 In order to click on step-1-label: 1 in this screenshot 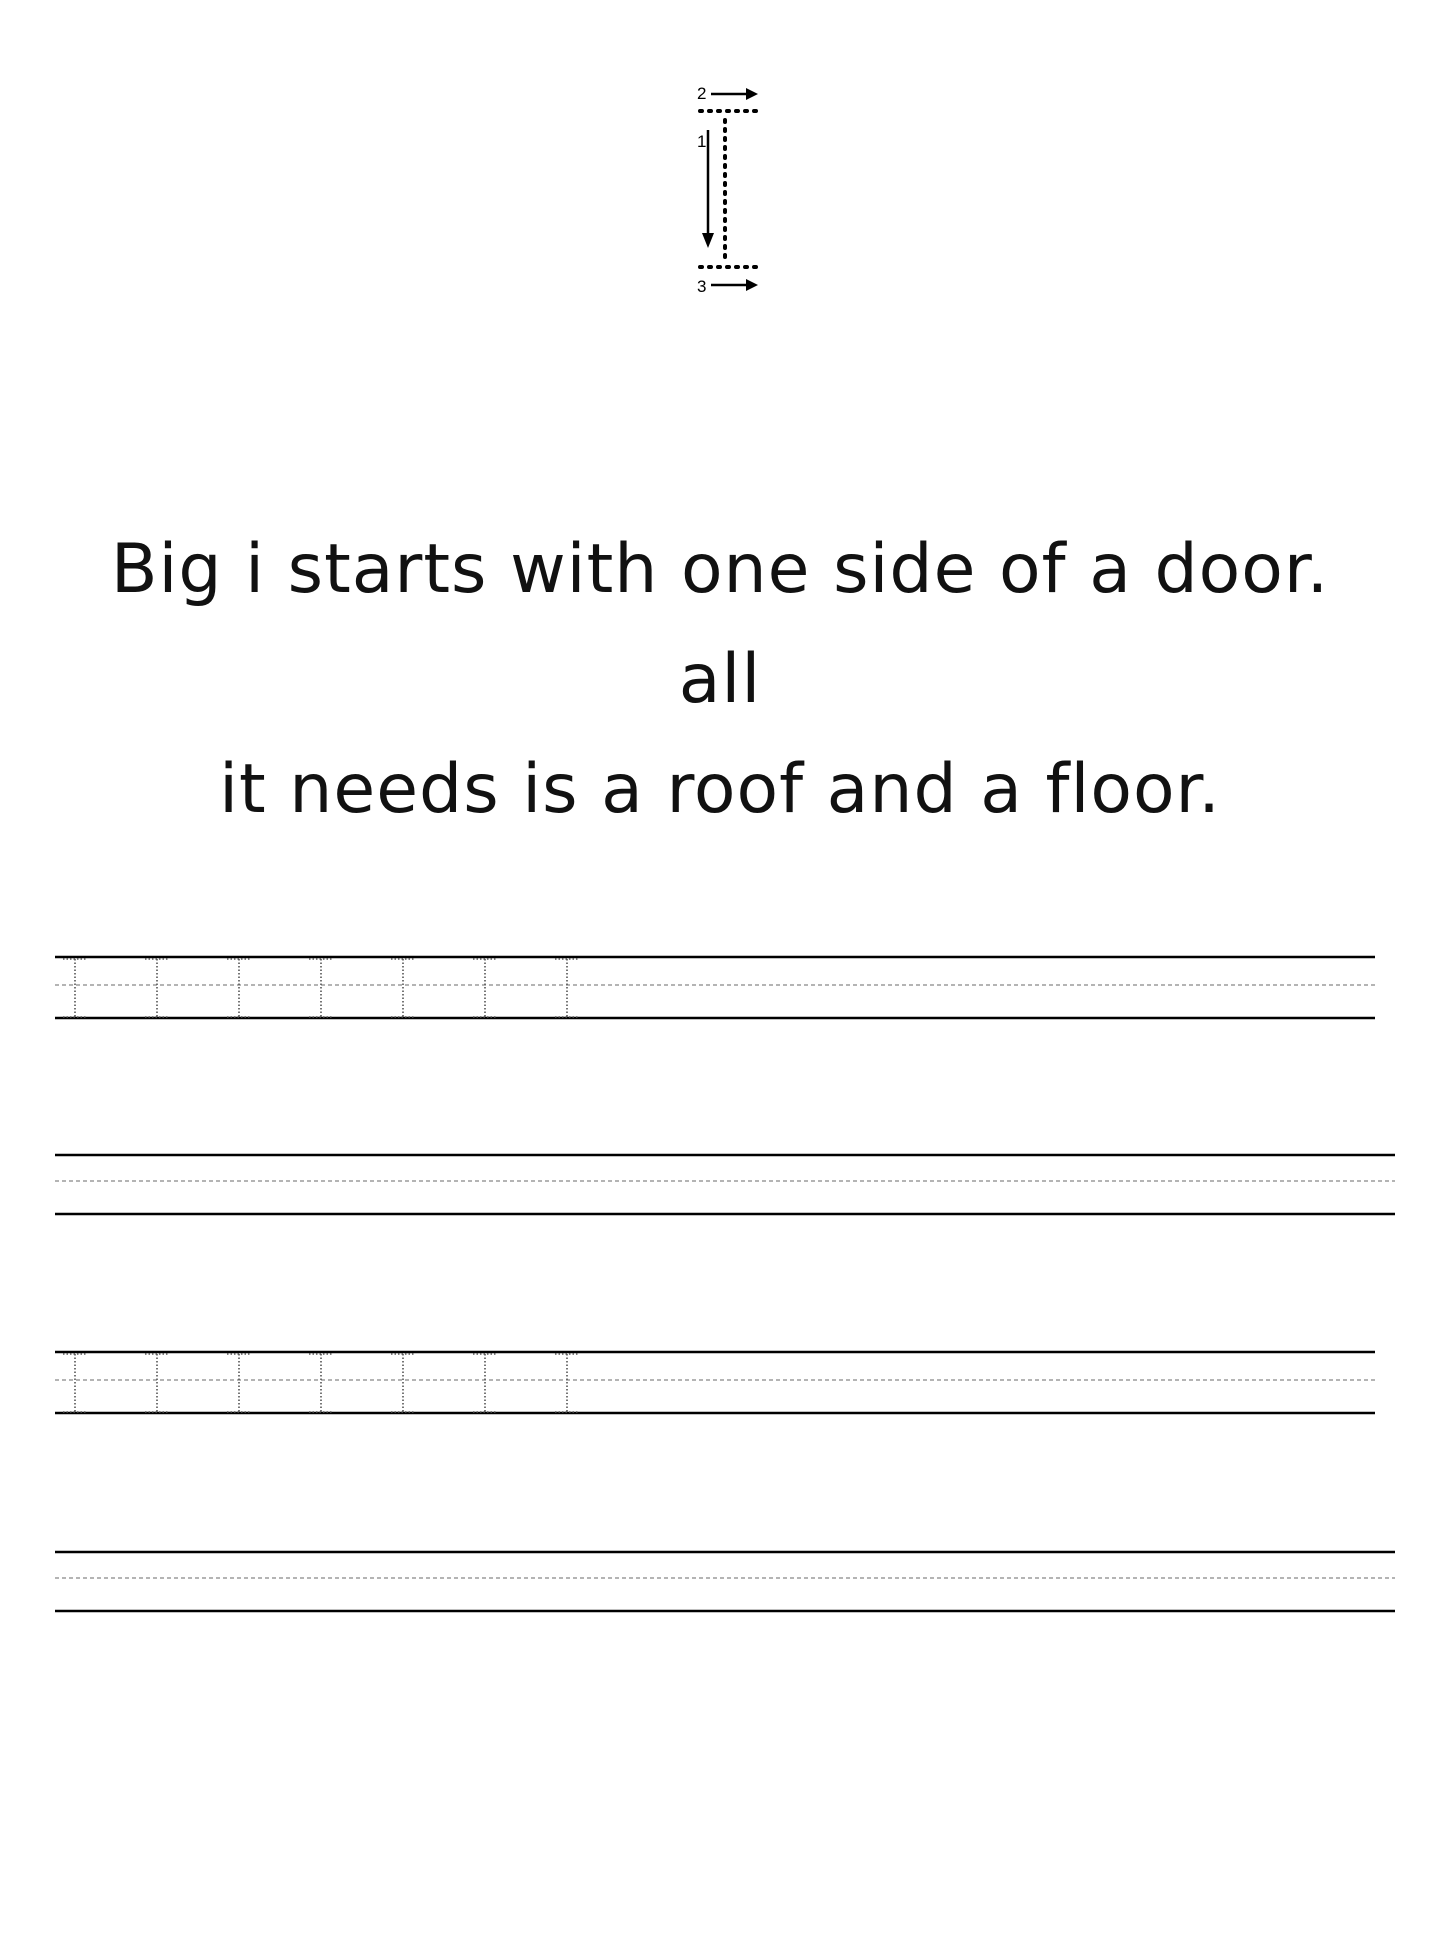, I will do `click(701, 141)`.